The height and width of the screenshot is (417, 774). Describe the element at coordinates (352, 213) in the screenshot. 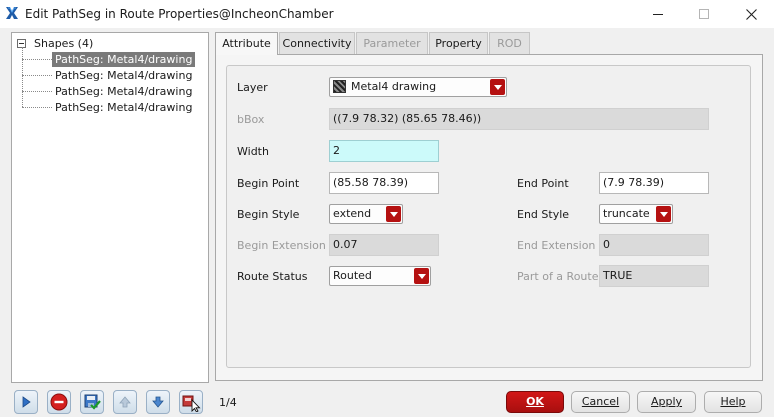

I see `begin-style-value: extend` at that location.